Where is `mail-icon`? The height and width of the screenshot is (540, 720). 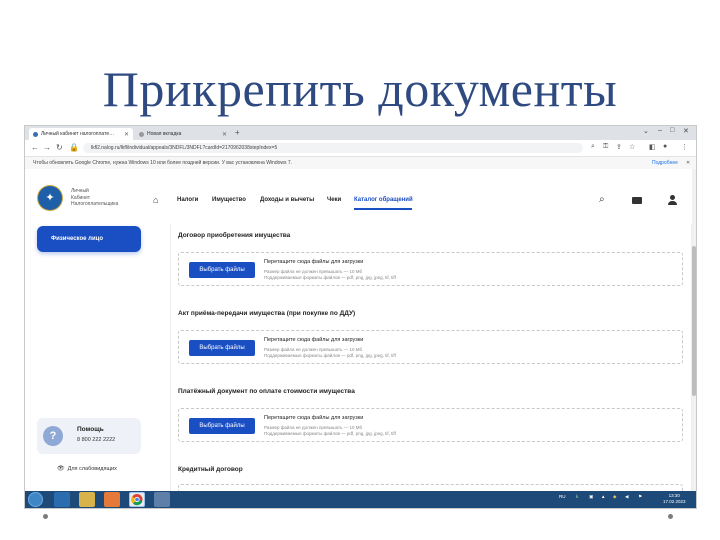
mail-icon is located at coordinates (637, 200).